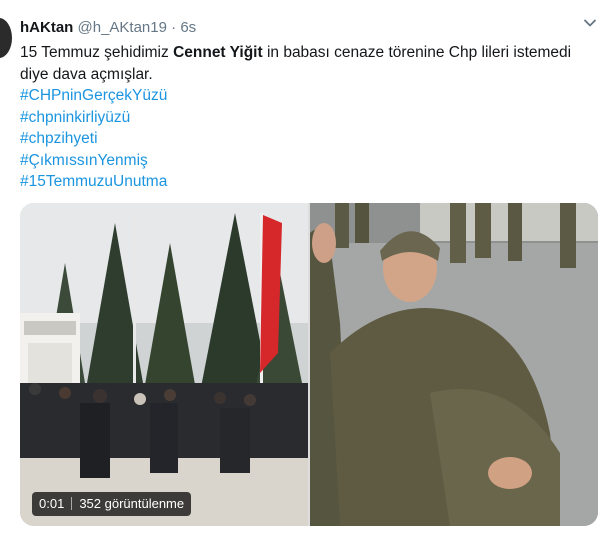 This screenshot has width=616, height=535. I want to click on badge-divider, so click(72, 503).